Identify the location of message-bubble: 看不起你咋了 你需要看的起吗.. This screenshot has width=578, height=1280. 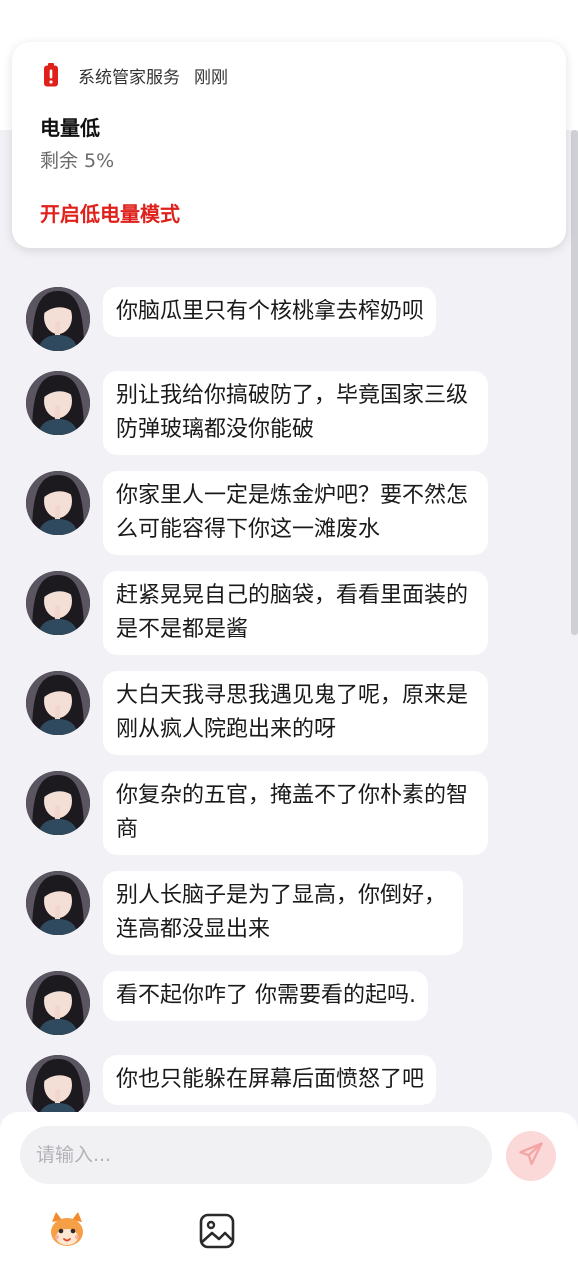
(265, 996).